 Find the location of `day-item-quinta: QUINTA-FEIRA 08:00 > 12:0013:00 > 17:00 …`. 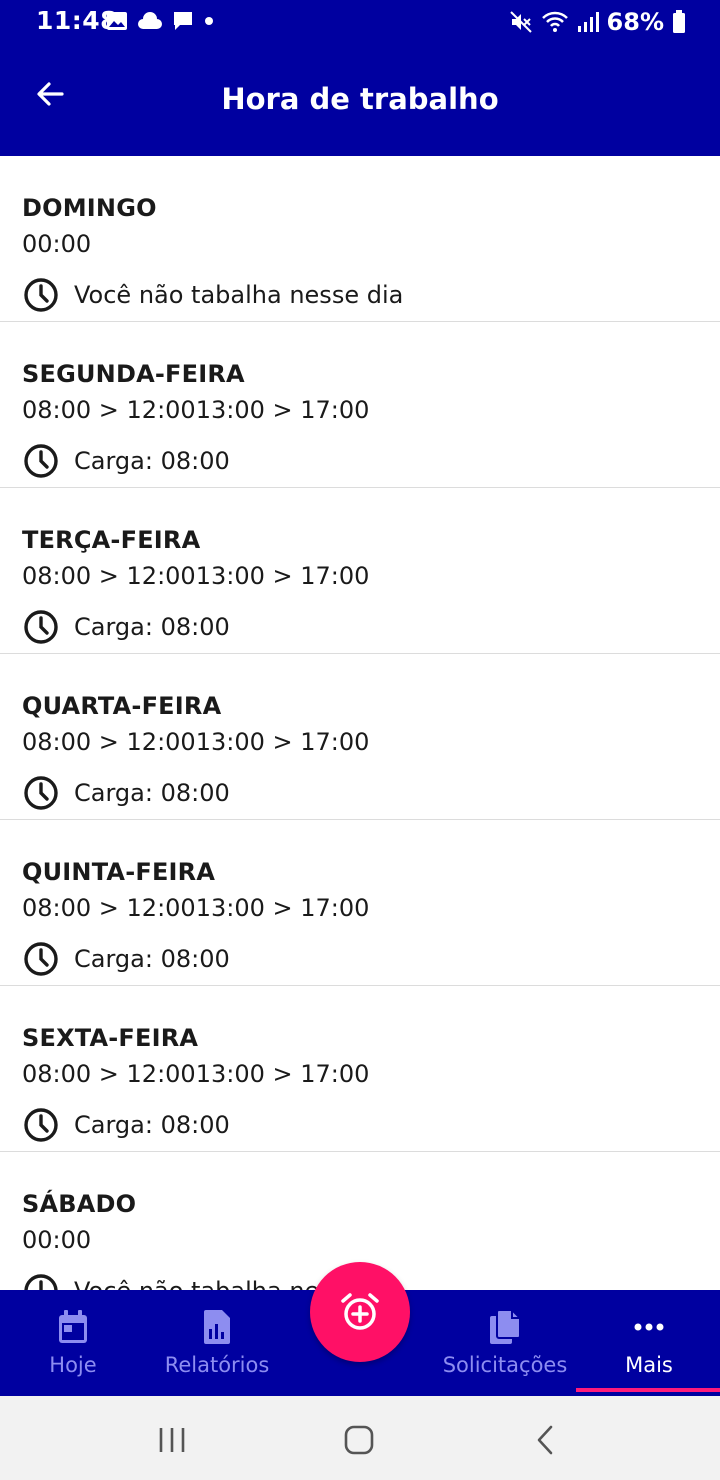

day-item-quinta: QUINTA-FEIRA 08:00 > 12:0013:00 > 17:00 … is located at coordinates (360, 903).